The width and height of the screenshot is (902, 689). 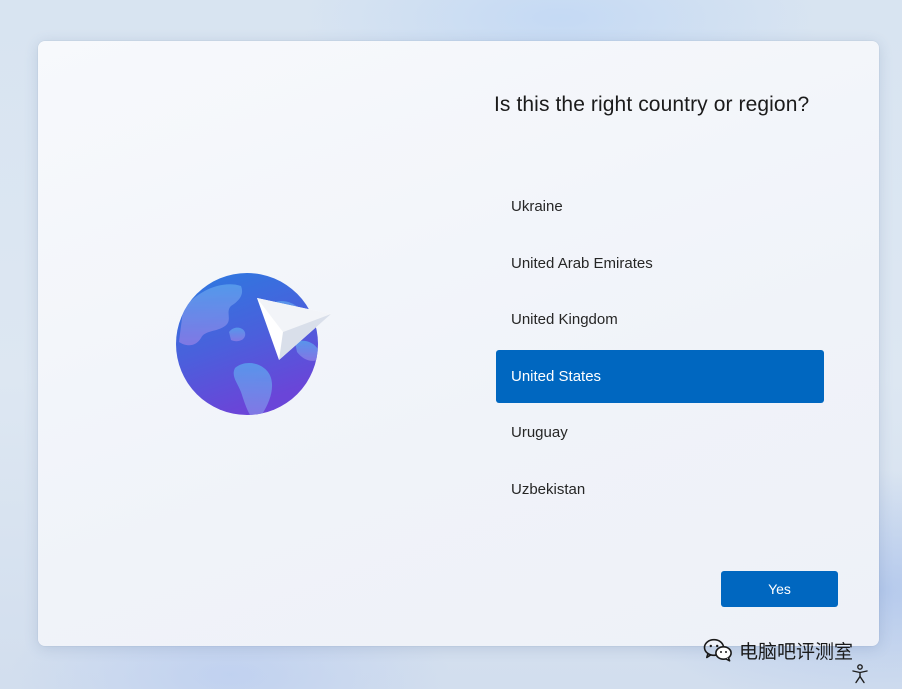 What do you see at coordinates (660, 376) in the screenshot?
I see `country-item-united-states: United States` at bounding box center [660, 376].